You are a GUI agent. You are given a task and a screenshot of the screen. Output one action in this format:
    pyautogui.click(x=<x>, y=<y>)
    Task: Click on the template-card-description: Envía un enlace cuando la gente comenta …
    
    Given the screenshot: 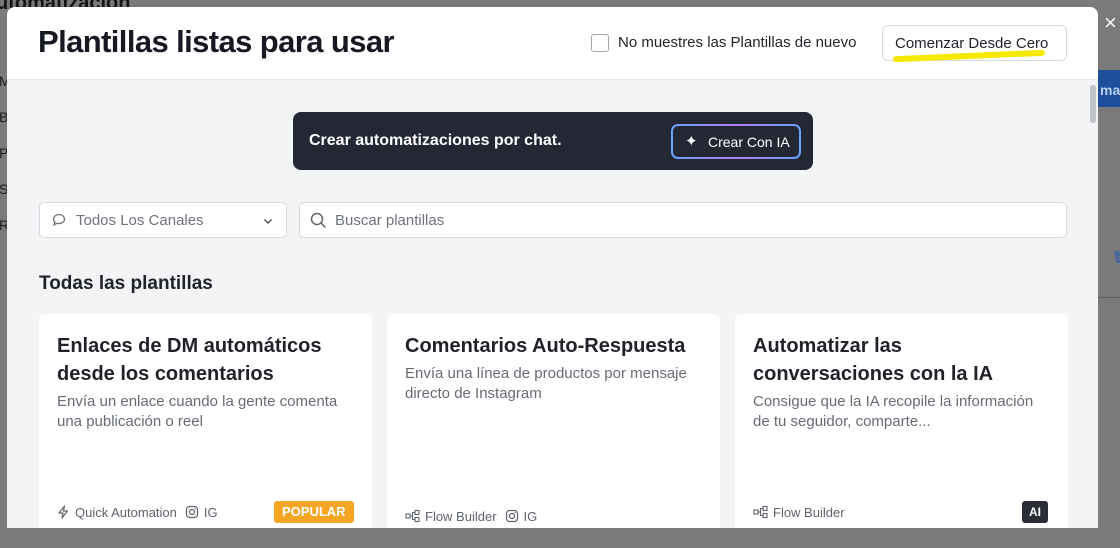 What is the action you would take?
    pyautogui.click(x=197, y=411)
    